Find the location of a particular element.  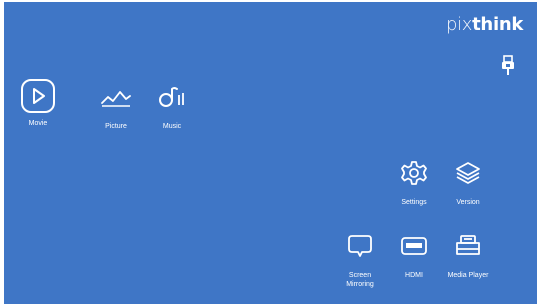

hdmi-icon is located at coordinates (414, 246).